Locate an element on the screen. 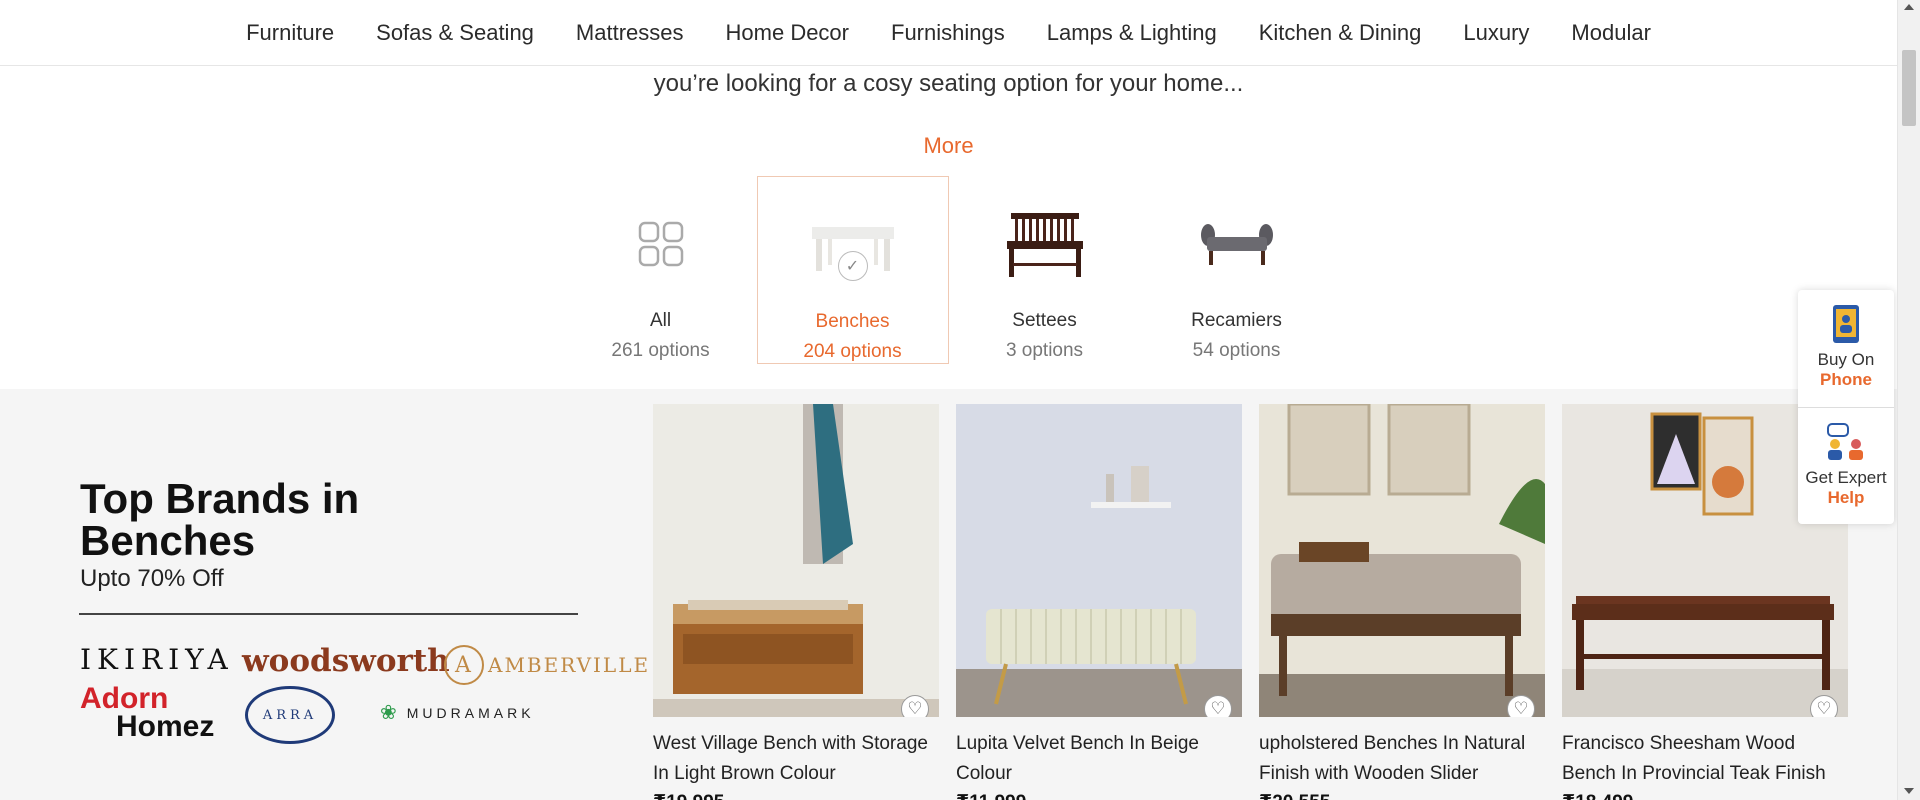  nav-item-furniture: Furniture is located at coordinates (290, 33).